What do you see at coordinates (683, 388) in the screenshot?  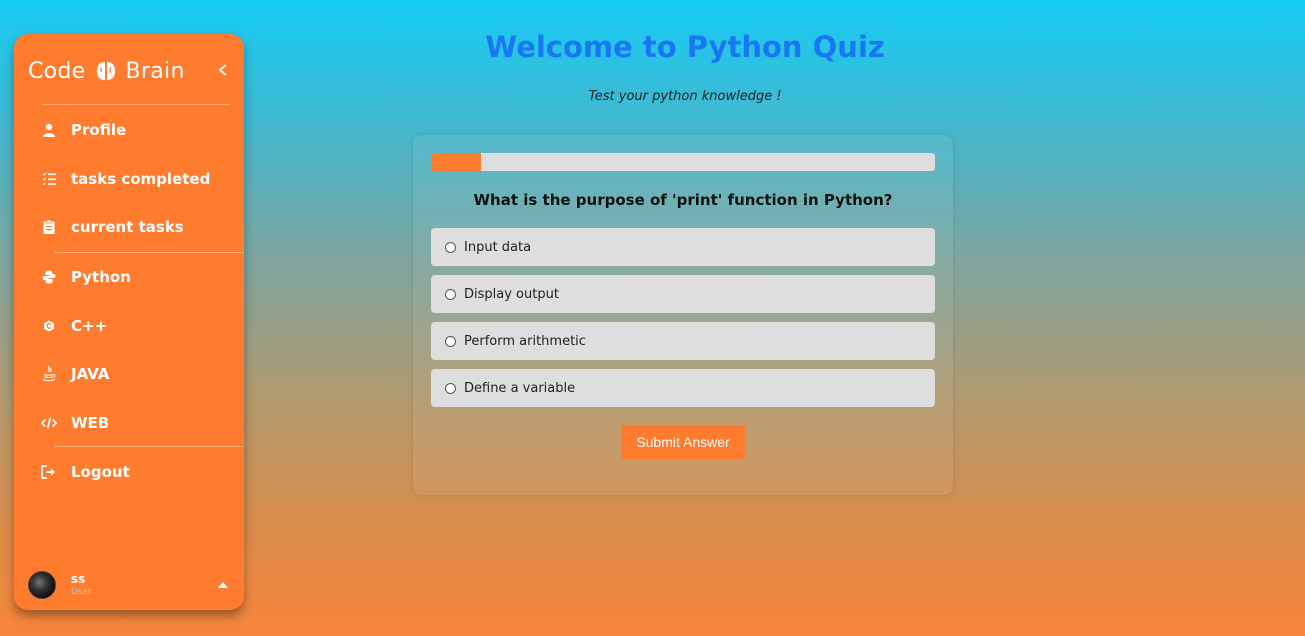 I see `answer-option: Define a variable` at bounding box center [683, 388].